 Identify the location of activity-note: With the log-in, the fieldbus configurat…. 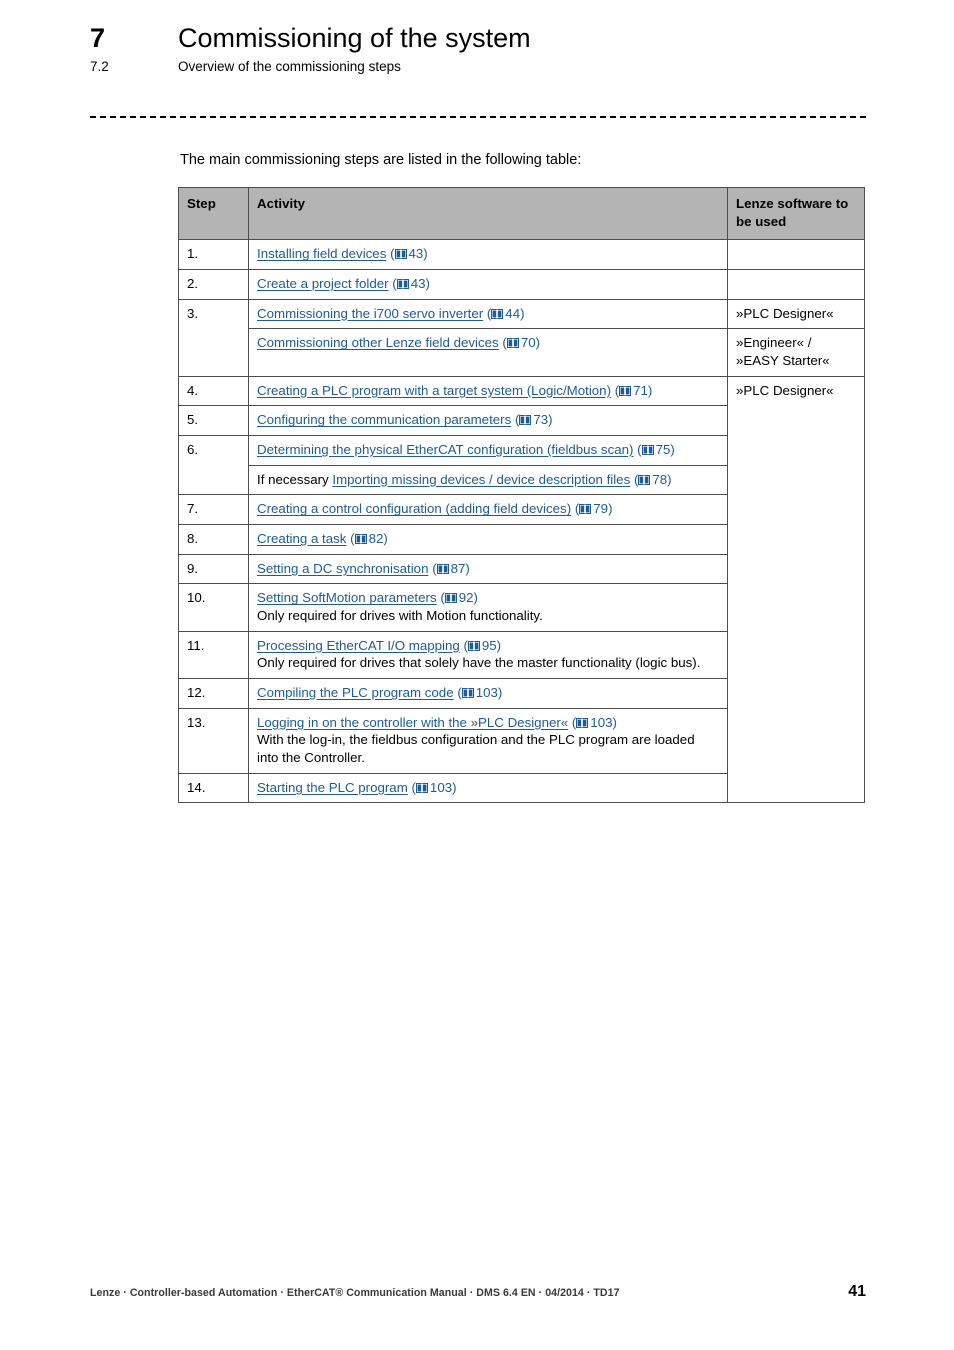
(476, 749).